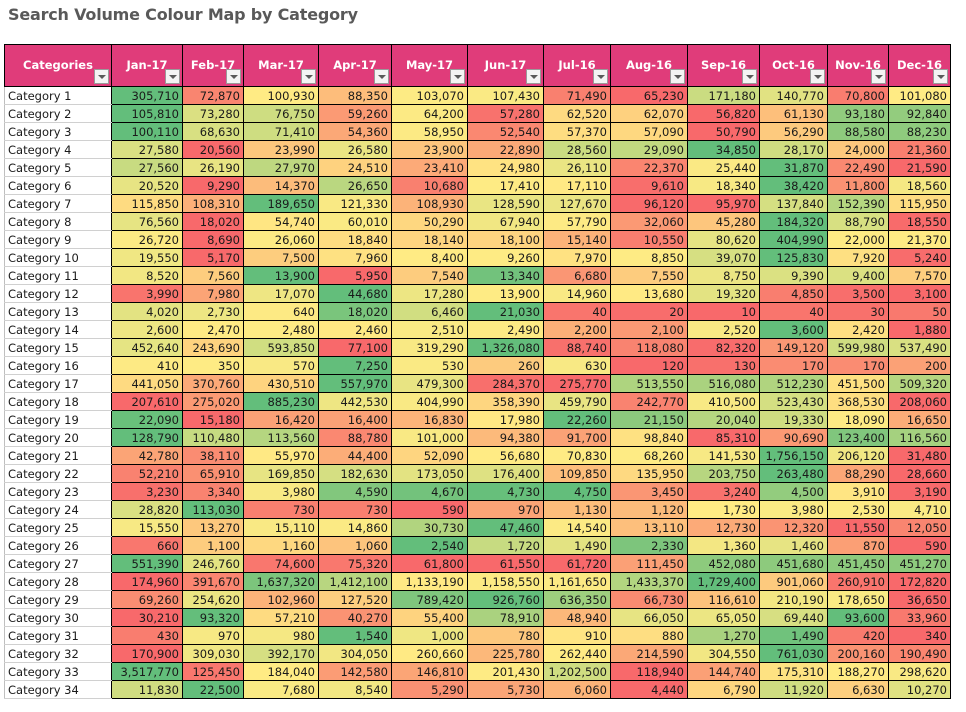 The width and height of the screenshot is (966, 712). I want to click on value-cell: 130, so click(723, 365).